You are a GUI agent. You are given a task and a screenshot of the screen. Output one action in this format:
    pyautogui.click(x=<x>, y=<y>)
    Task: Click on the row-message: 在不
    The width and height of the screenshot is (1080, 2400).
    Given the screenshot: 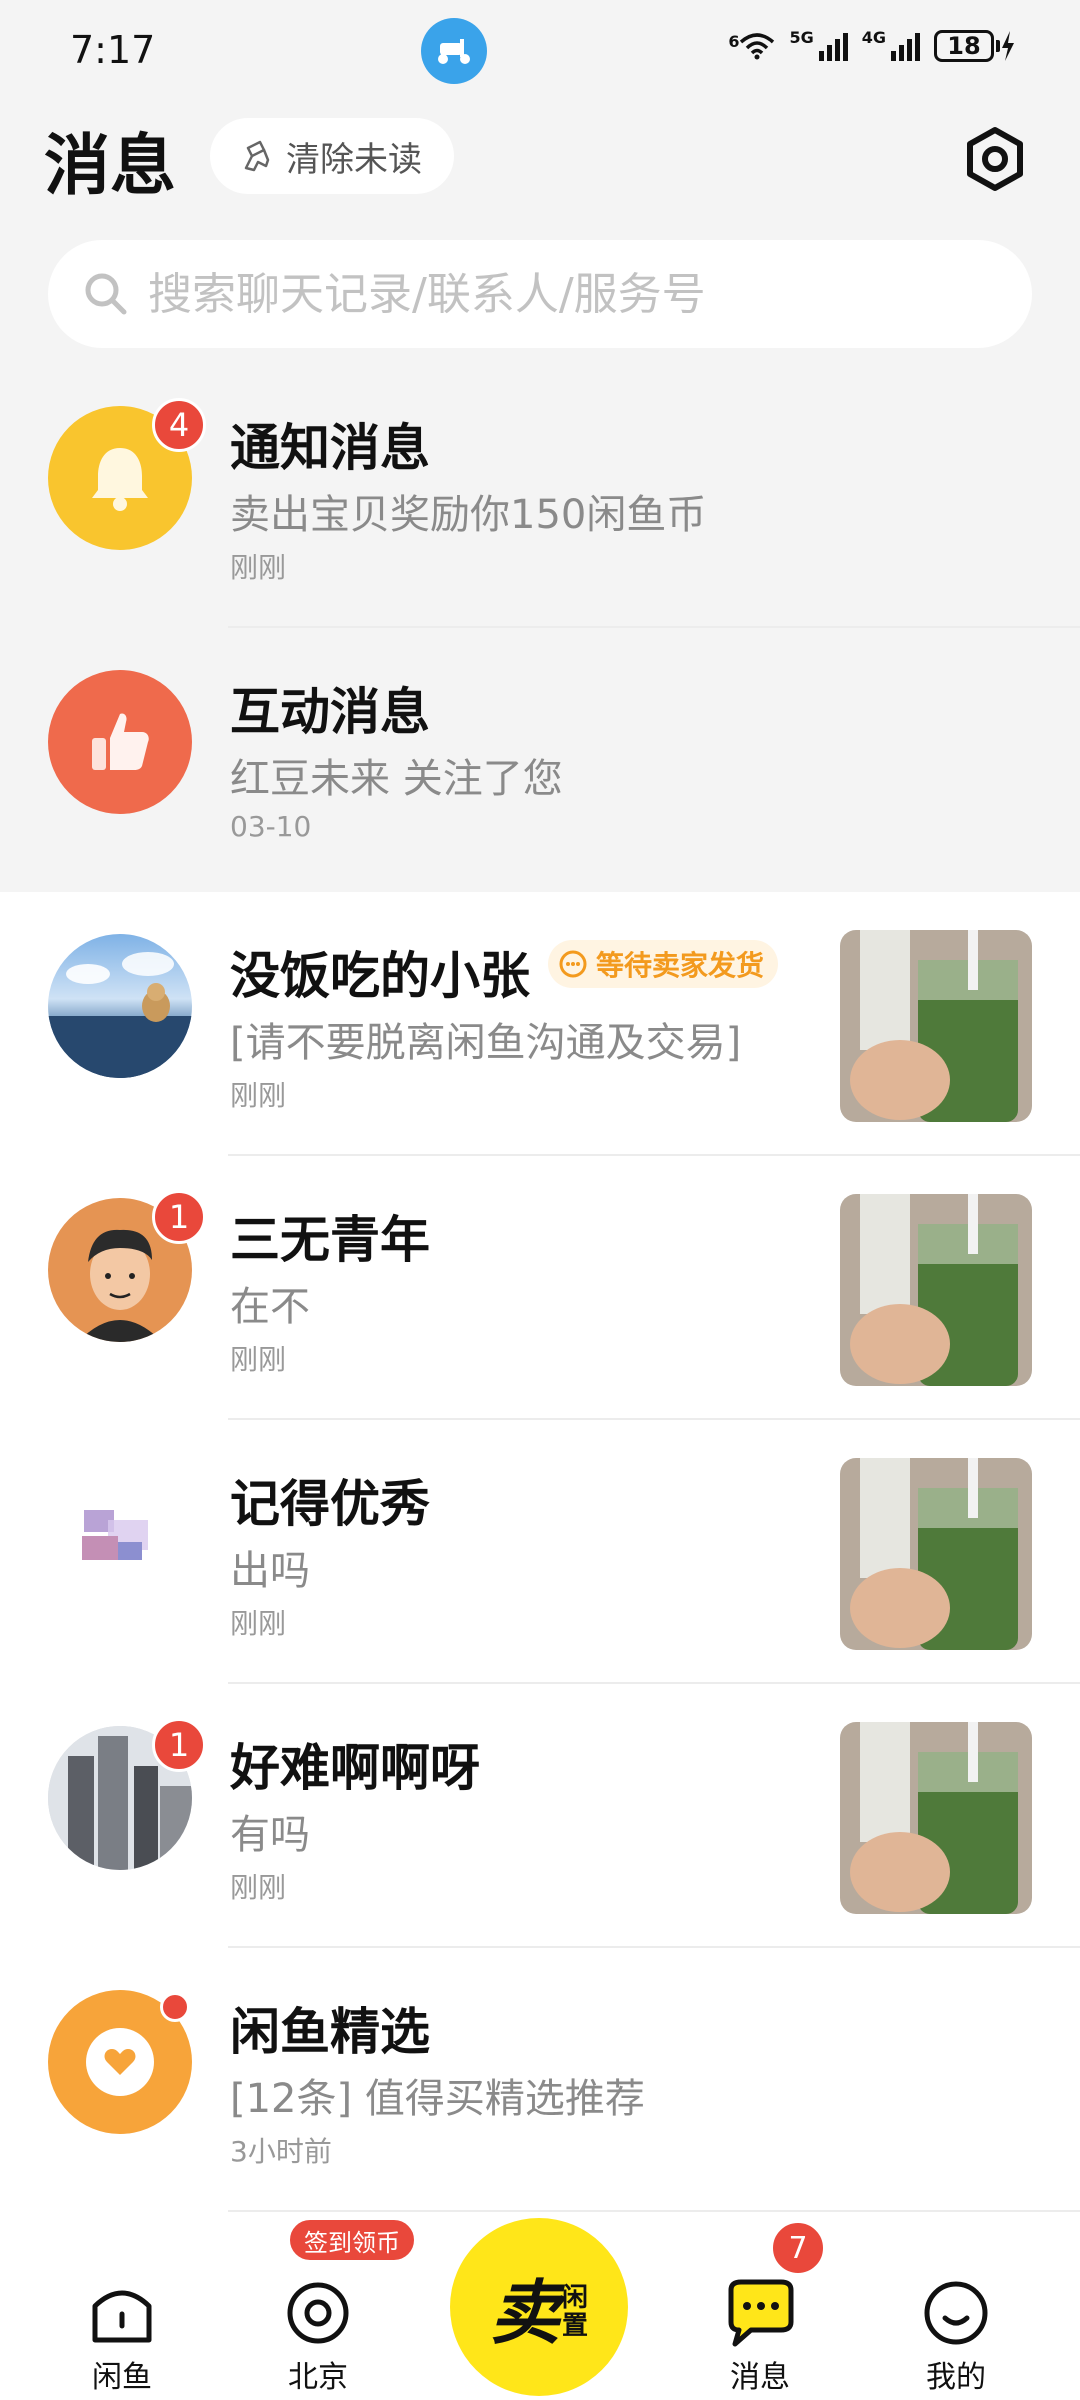 What is the action you would take?
    pyautogui.click(x=270, y=1307)
    